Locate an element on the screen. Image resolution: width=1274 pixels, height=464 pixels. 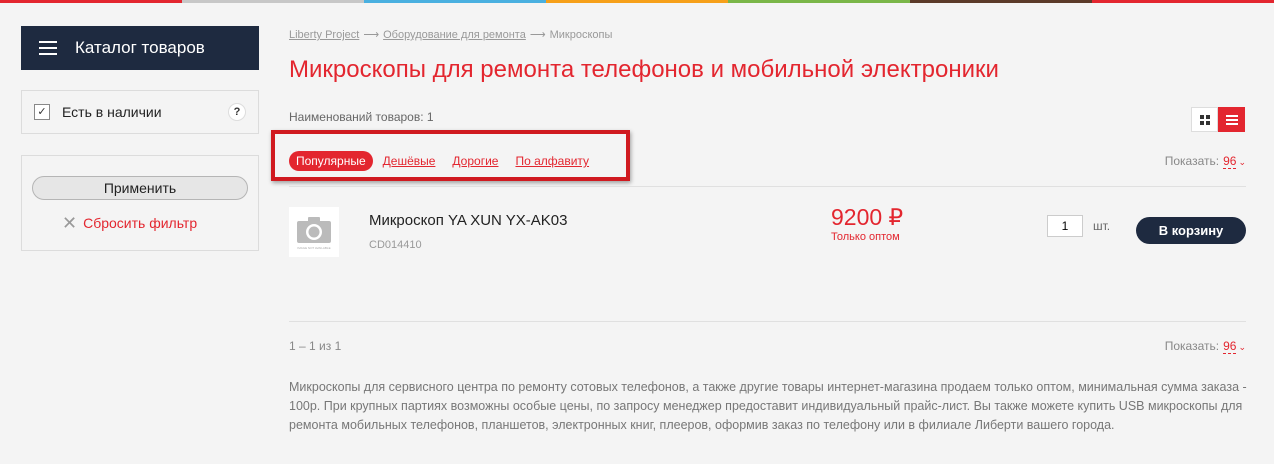
product-name: Микроскоп YA XUN YX-AK03 is located at coordinates (468, 220).